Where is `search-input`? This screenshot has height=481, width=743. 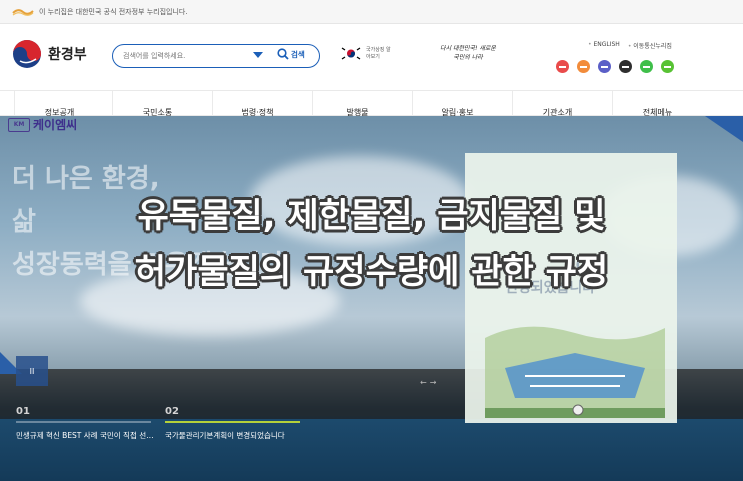 search-input is located at coordinates (183, 56).